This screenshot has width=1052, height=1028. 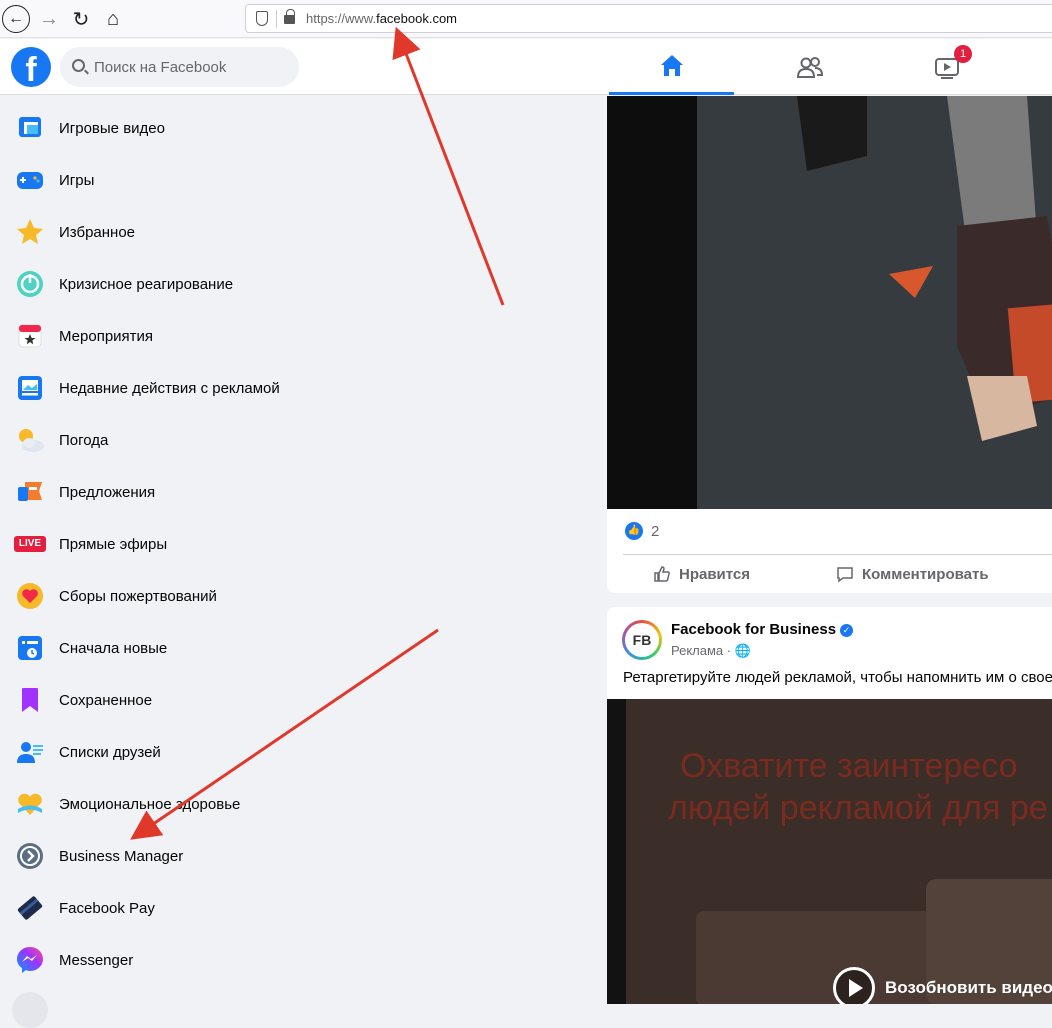 I want to click on saved-bookmark-icon, so click(x=30, y=700).